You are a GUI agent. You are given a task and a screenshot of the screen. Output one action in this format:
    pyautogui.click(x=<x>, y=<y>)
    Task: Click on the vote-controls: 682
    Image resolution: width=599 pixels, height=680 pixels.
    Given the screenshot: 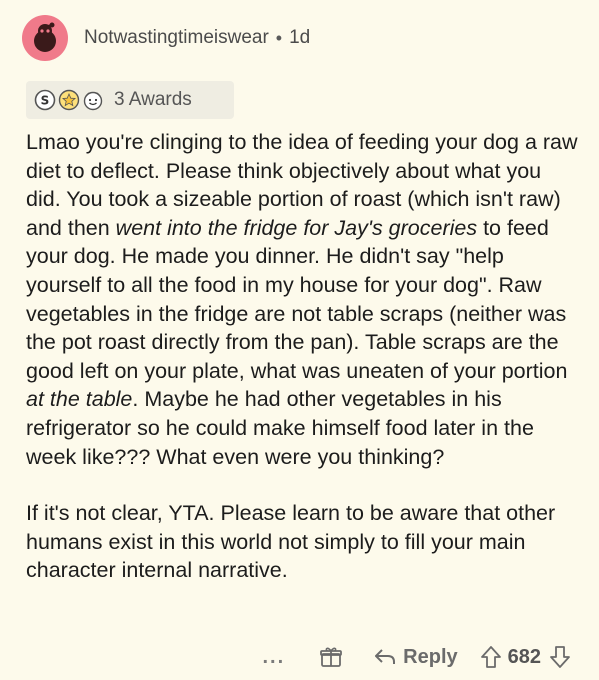 What is the action you would take?
    pyautogui.click(x=525, y=657)
    